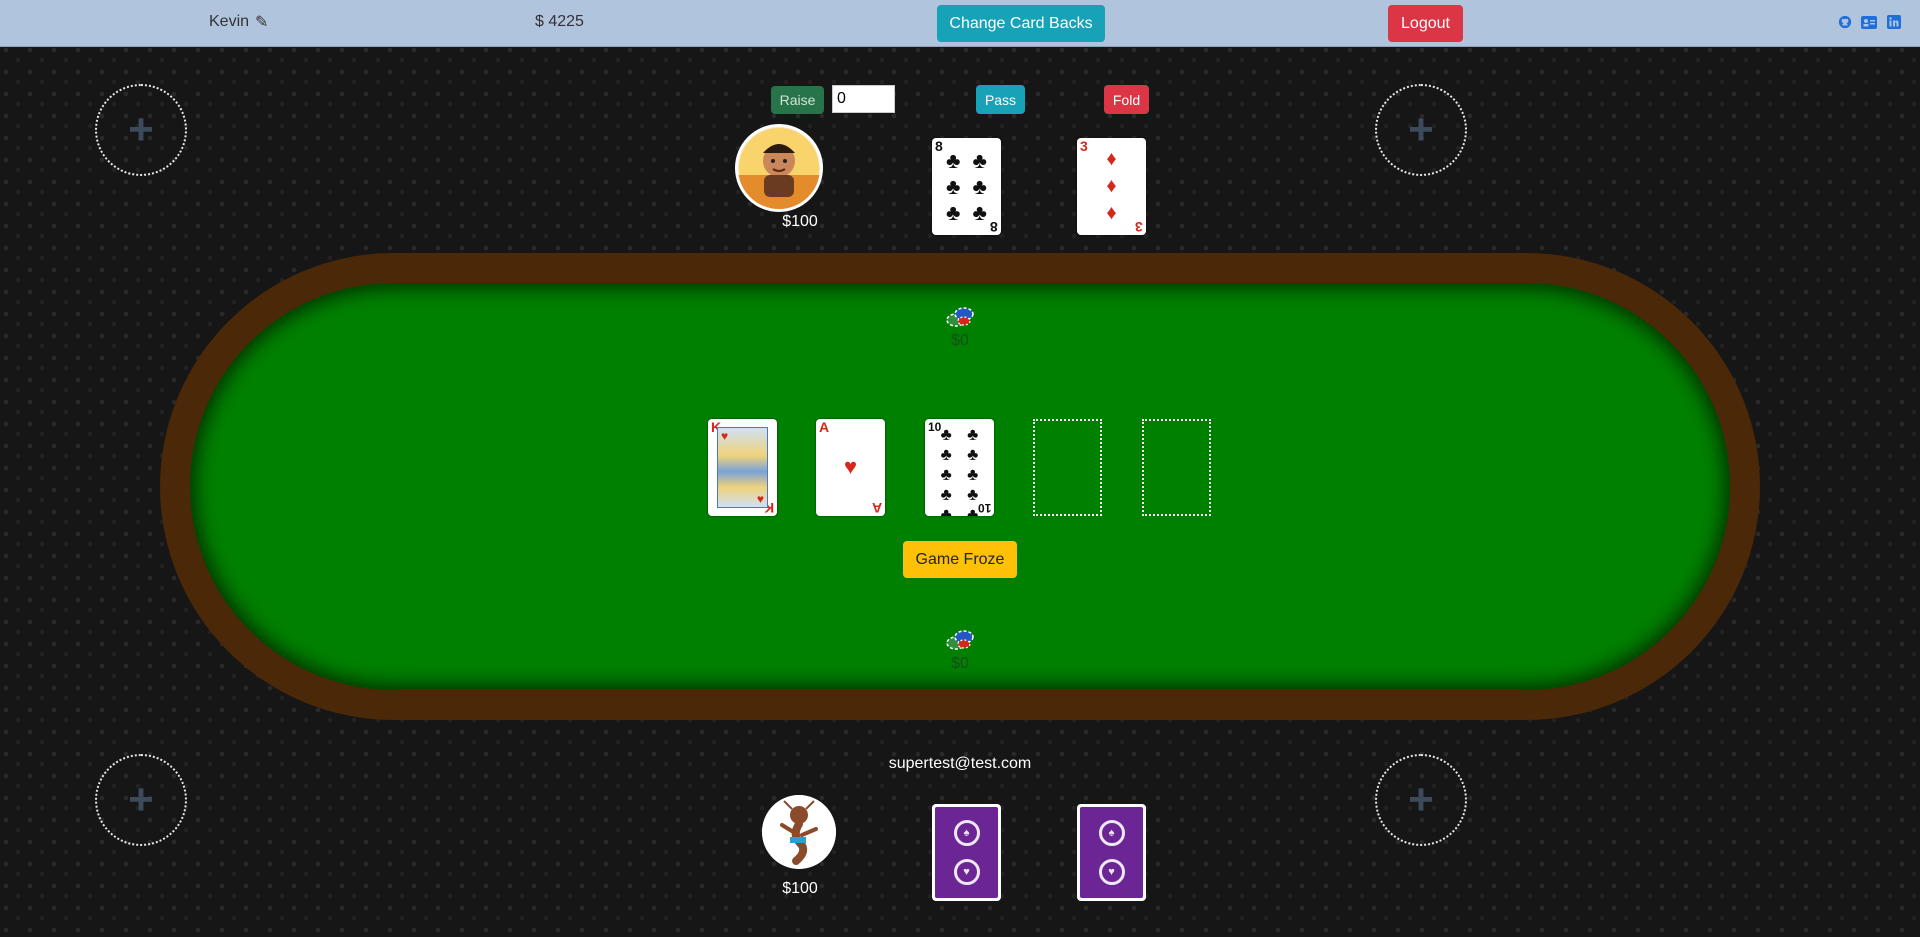 The height and width of the screenshot is (937, 1920). I want to click on empty-seat-bottom-left: +, so click(141, 800).